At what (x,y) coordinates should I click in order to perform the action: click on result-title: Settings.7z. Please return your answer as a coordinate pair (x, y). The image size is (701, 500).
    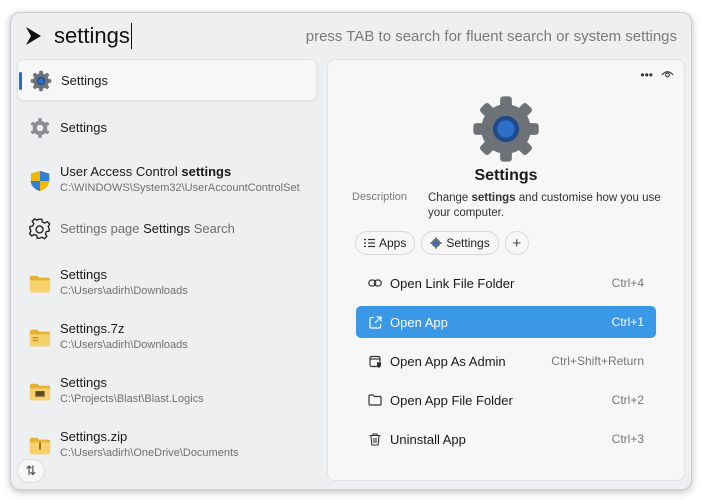
    Looking at the image, I should click on (92, 328).